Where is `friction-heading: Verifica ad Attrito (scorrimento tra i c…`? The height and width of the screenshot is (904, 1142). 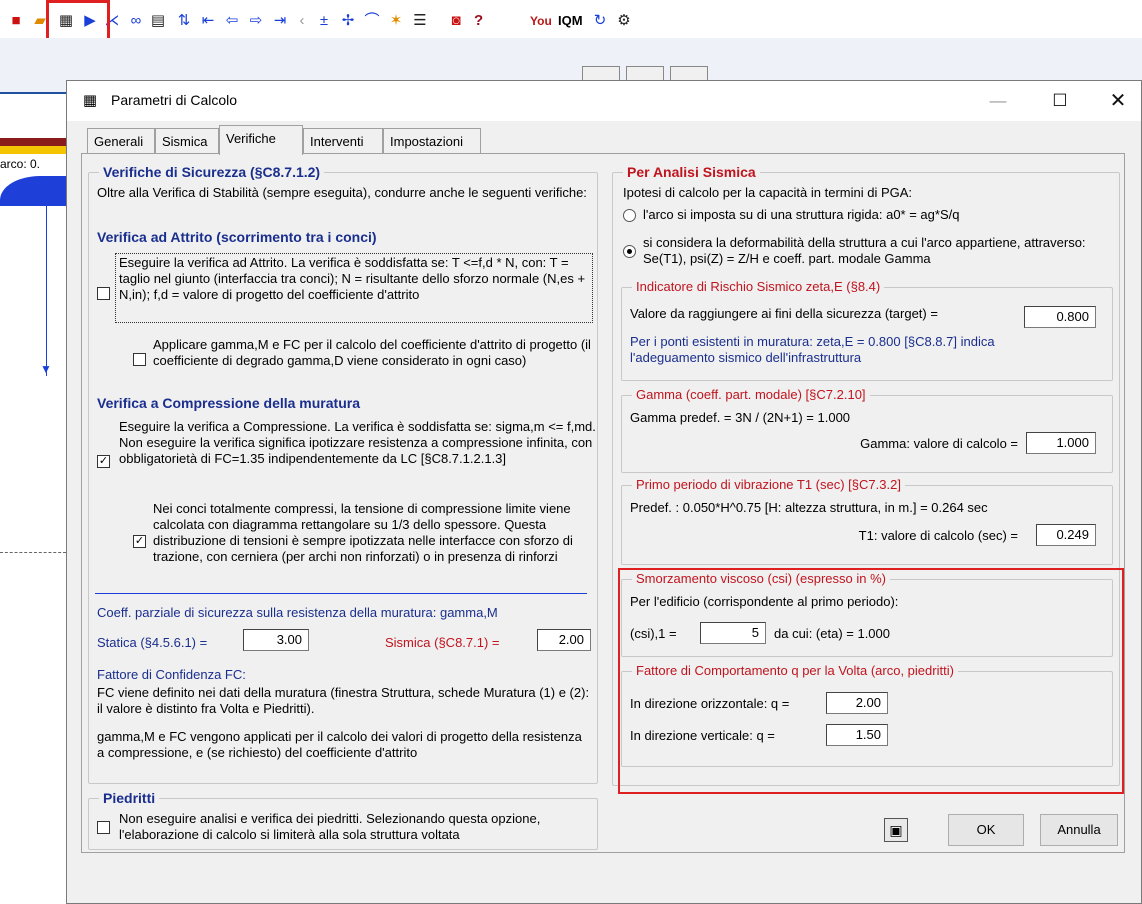
friction-heading: Verifica ad Attrito (scorrimento tra i c… is located at coordinates (237, 237).